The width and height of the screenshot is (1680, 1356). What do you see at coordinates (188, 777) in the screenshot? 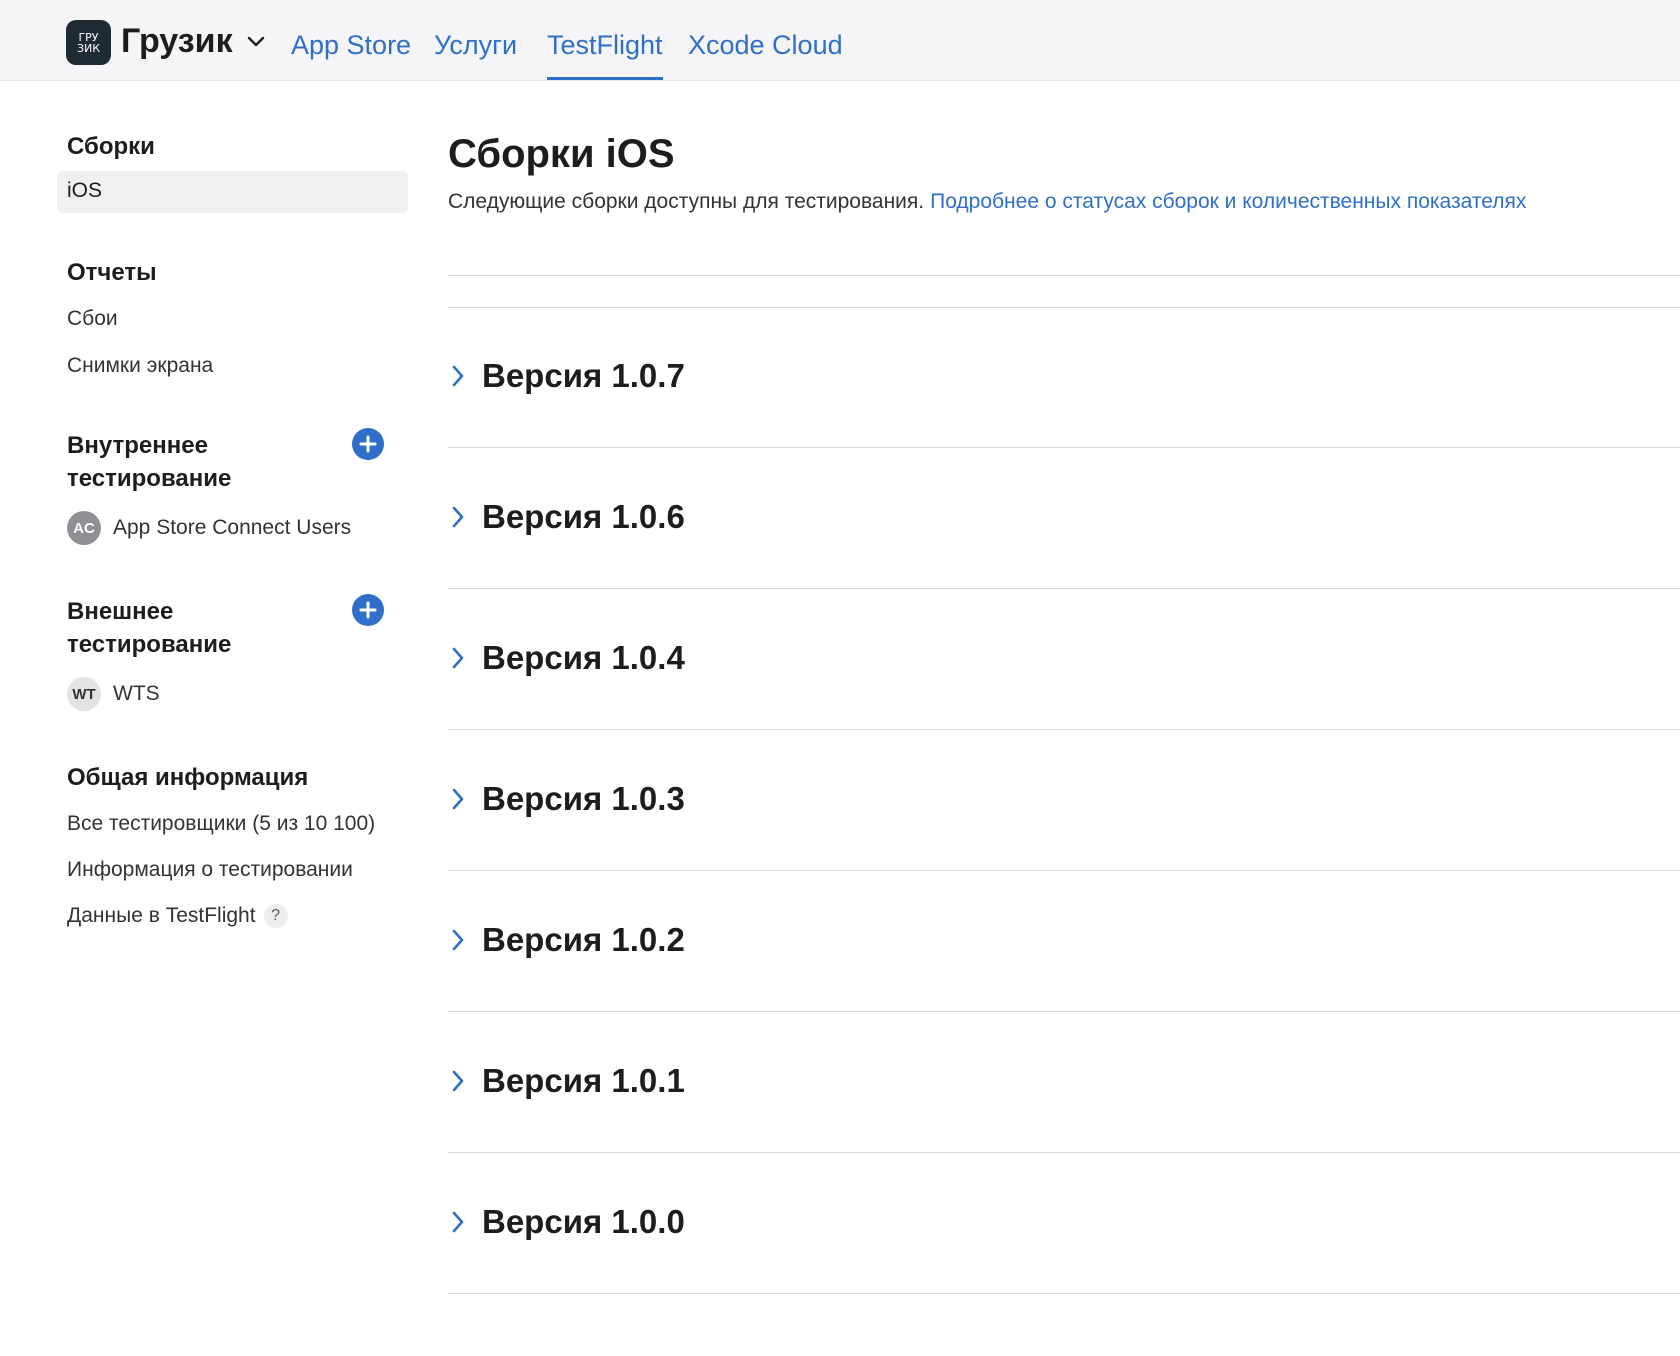
I see `sidebar-heading-general-info: Общая информация` at bounding box center [188, 777].